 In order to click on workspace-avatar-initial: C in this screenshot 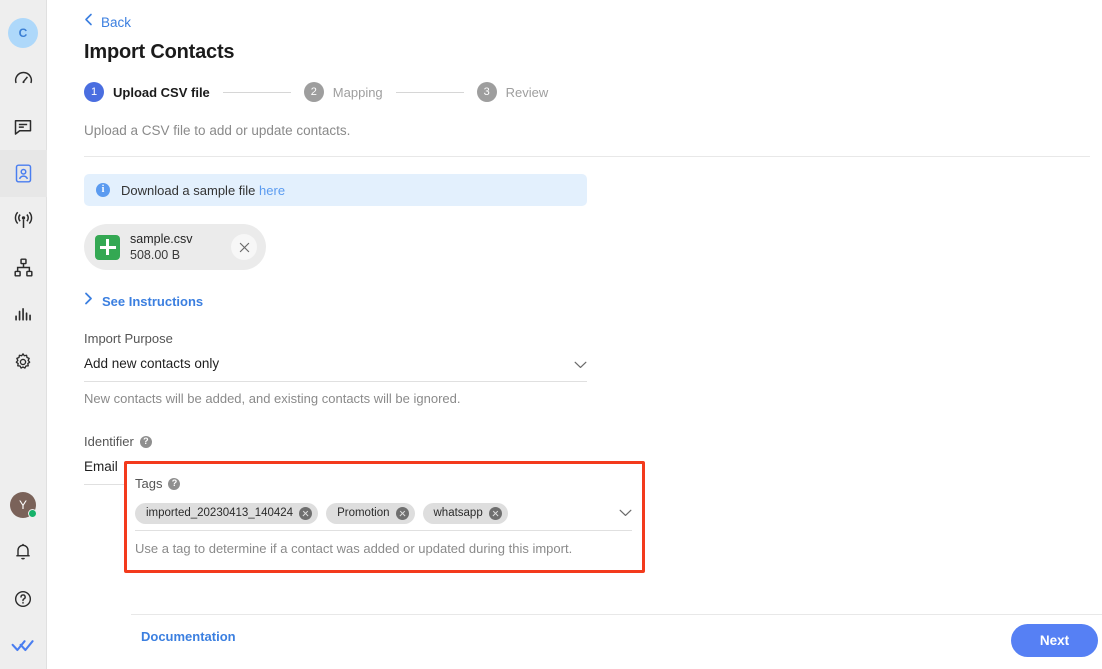, I will do `click(23, 32)`.